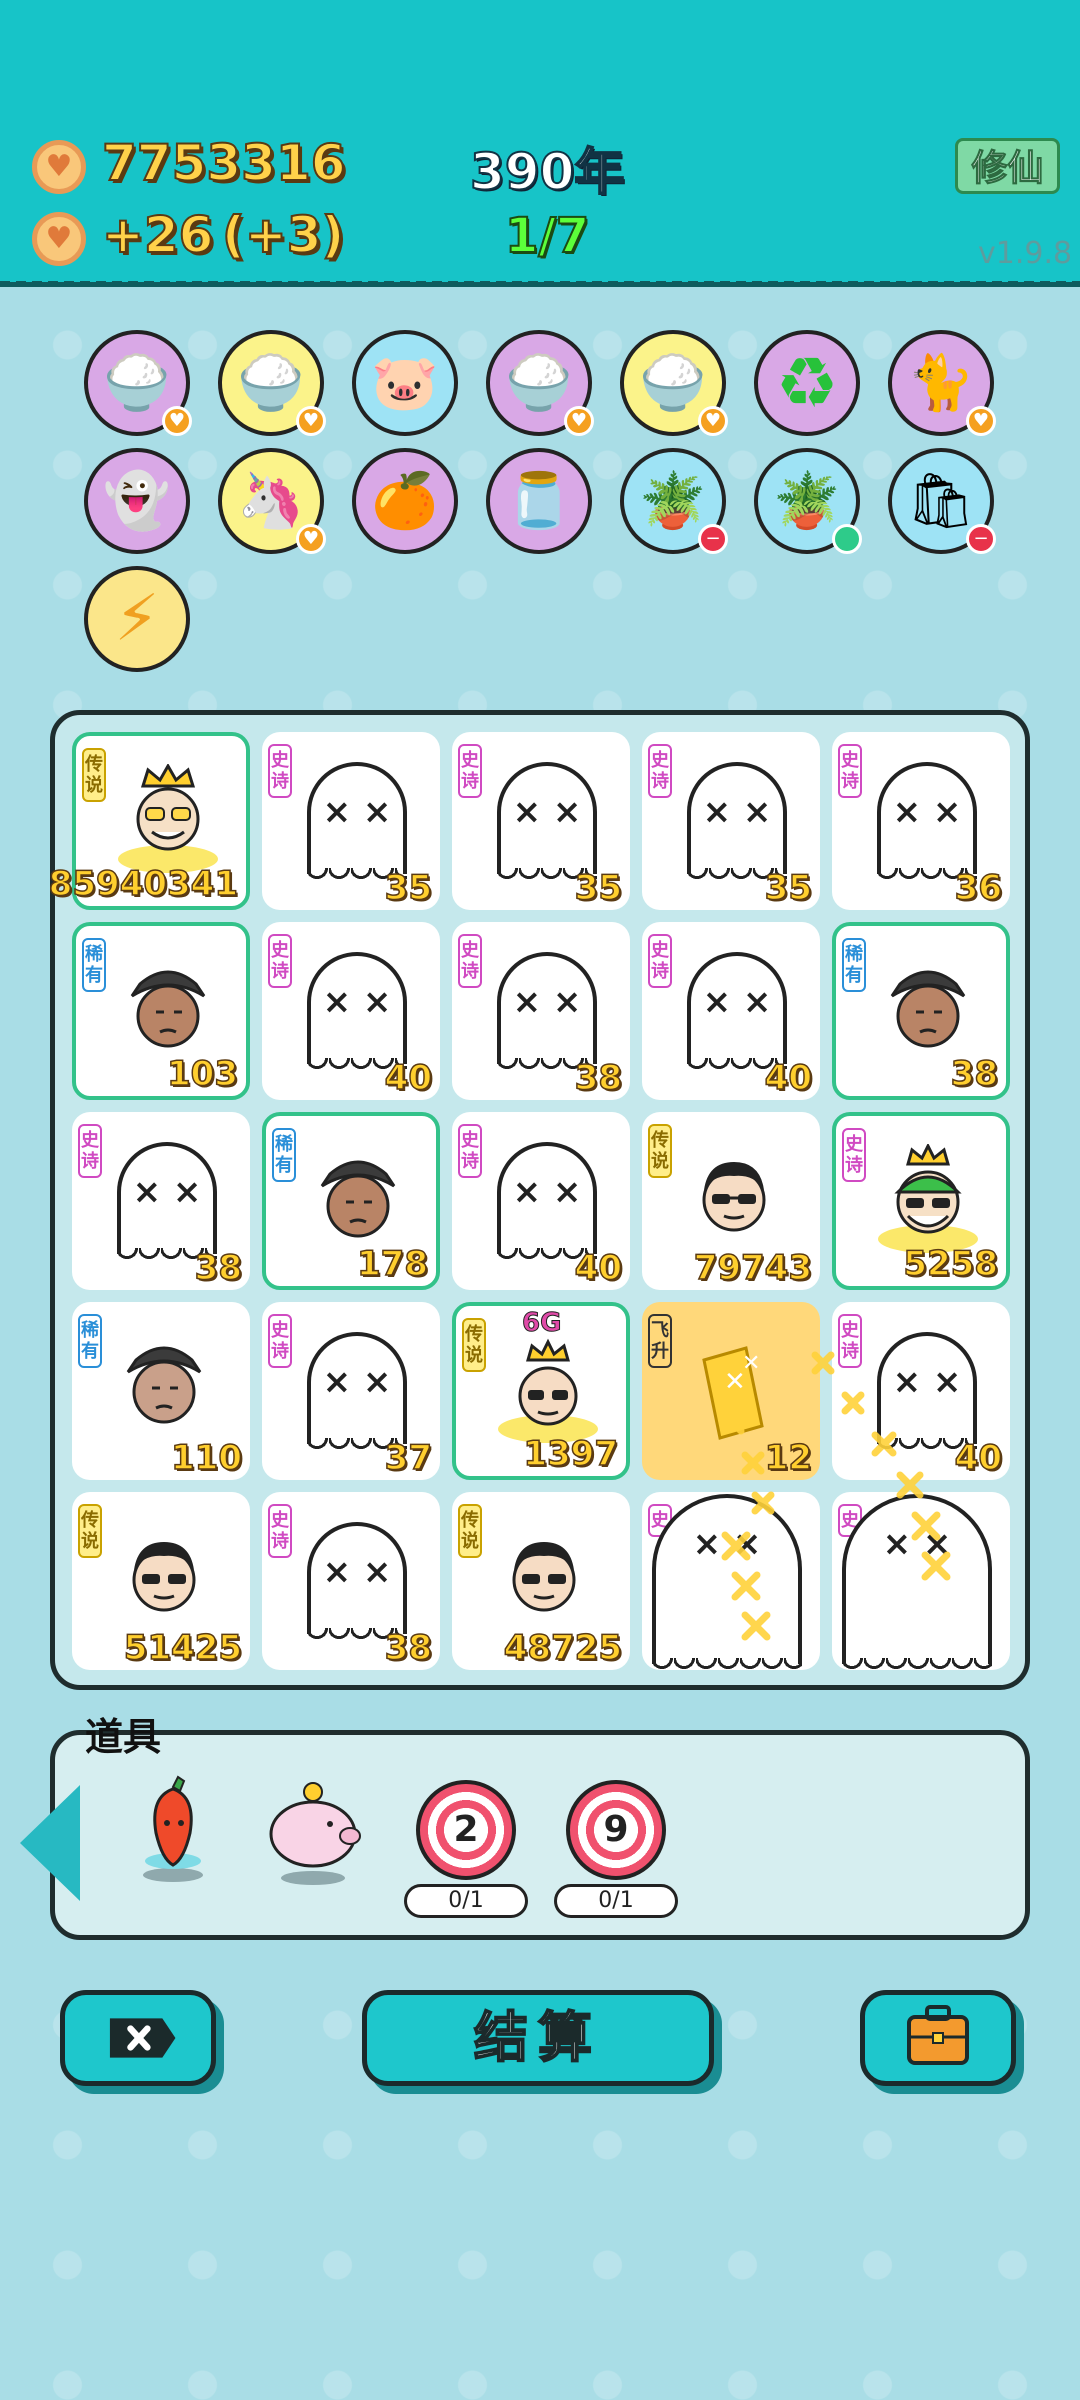 The height and width of the screenshot is (2400, 1080). What do you see at coordinates (143, 884) in the screenshot?
I see `cell-value: 85940341` at bounding box center [143, 884].